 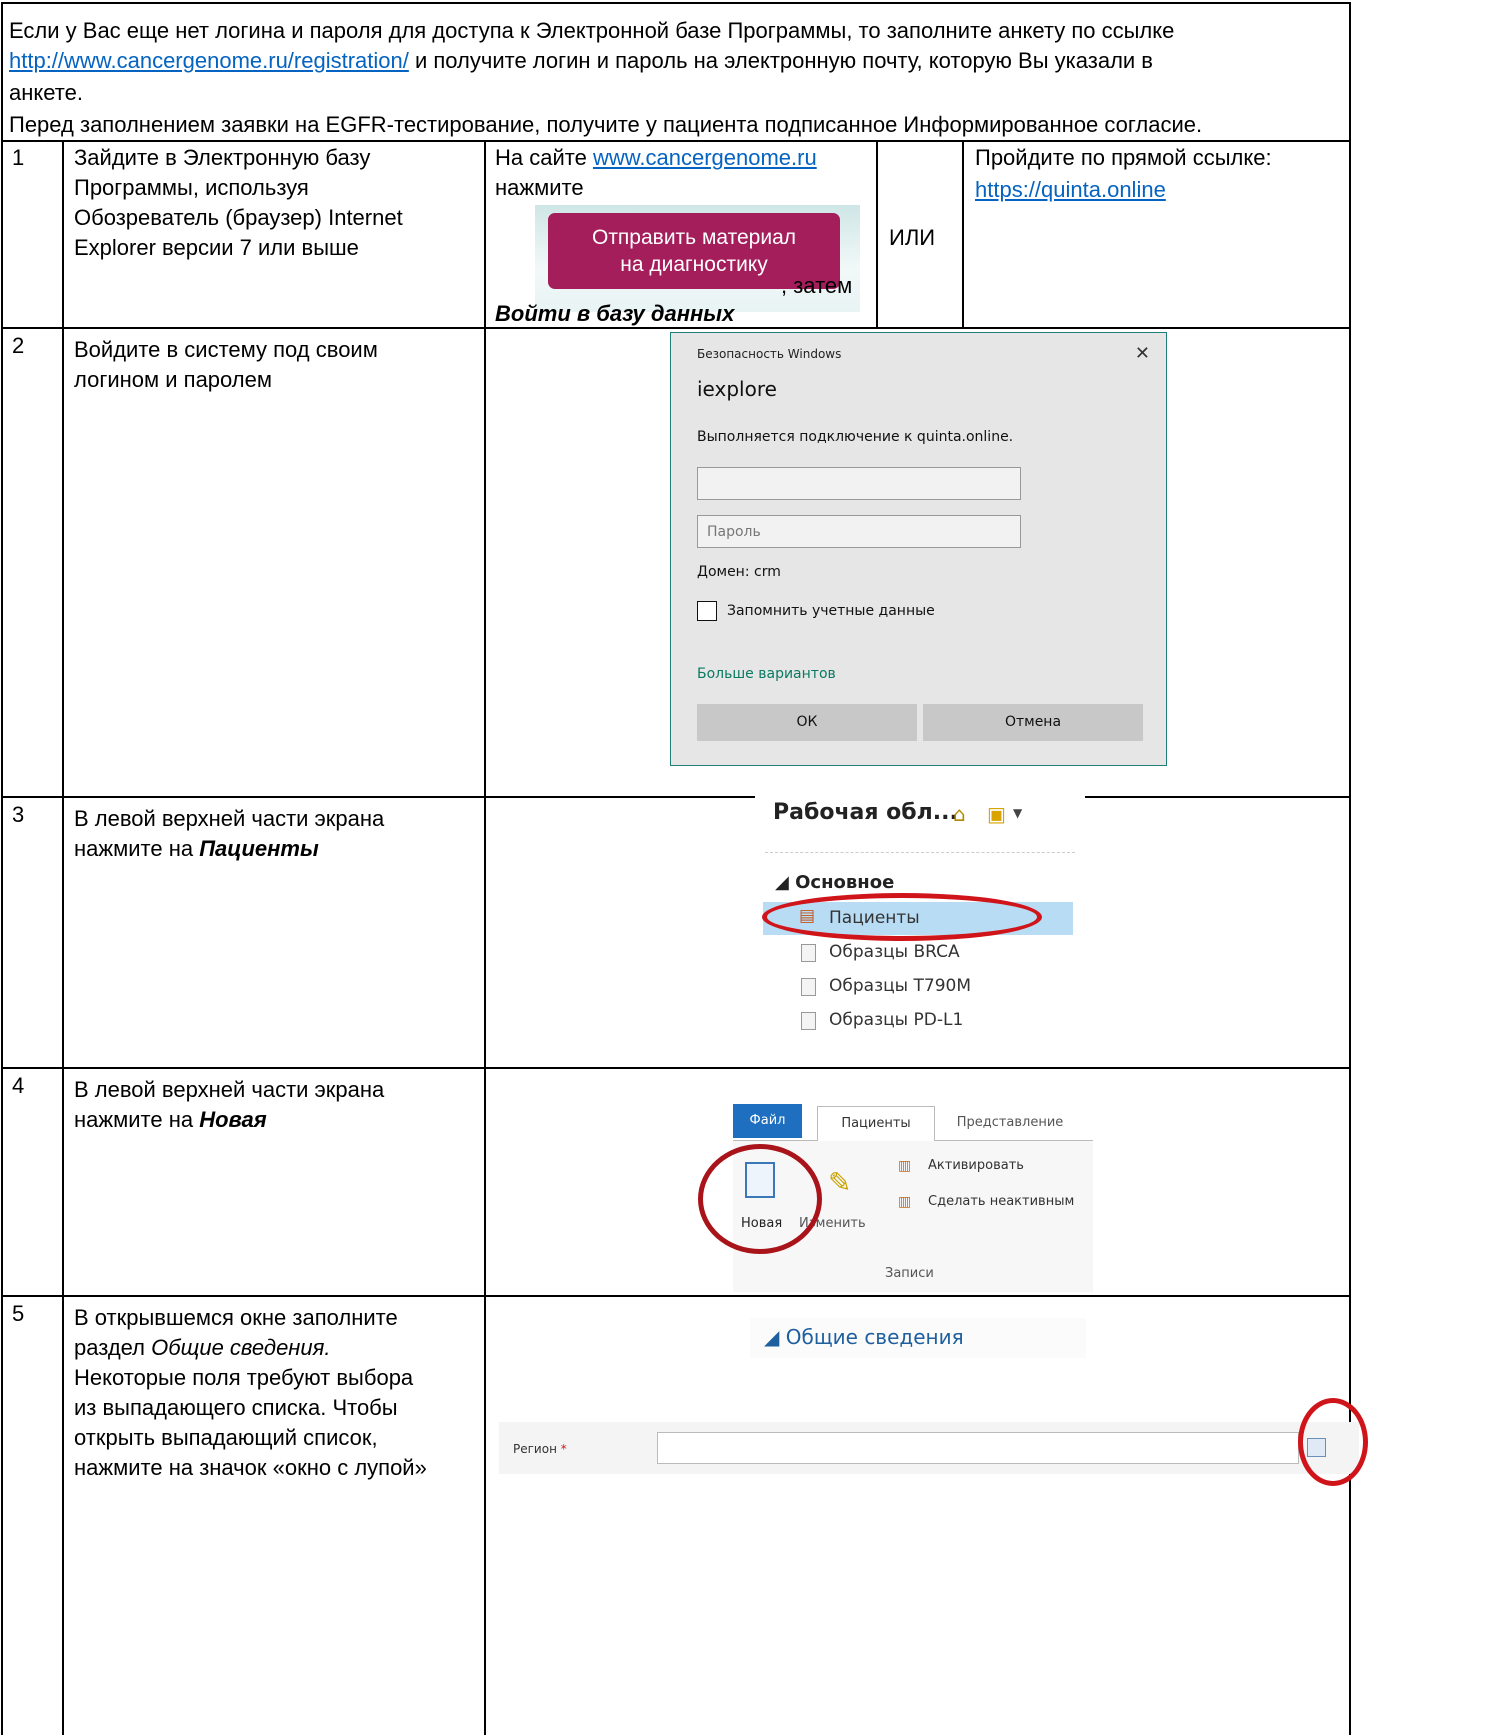 What do you see at coordinates (1010, 1123) in the screenshot?
I see `tab-view: Представление` at bounding box center [1010, 1123].